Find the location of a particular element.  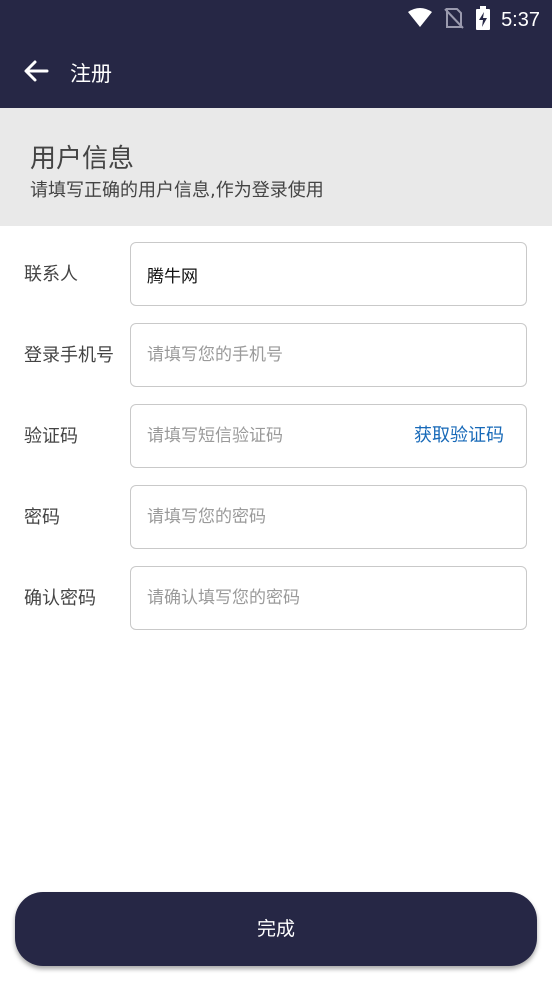

no-sim-icon is located at coordinates (454, 20).